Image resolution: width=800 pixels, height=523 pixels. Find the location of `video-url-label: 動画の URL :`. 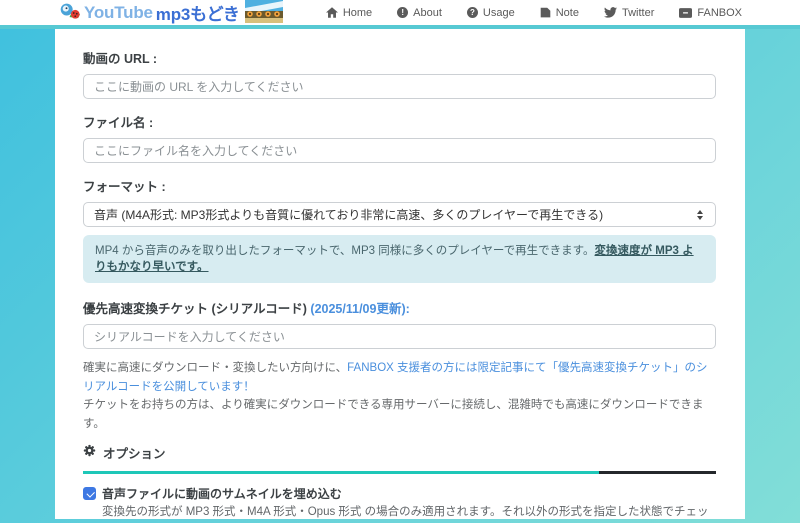

video-url-label: 動画の URL : is located at coordinates (120, 59).